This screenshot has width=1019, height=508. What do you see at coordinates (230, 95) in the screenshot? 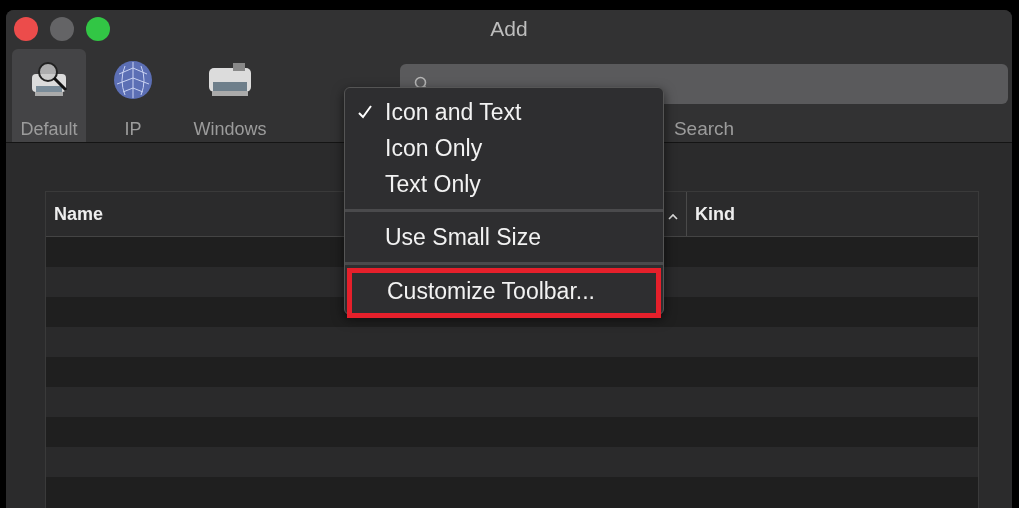
I see `toolbar-button: Windows` at bounding box center [230, 95].